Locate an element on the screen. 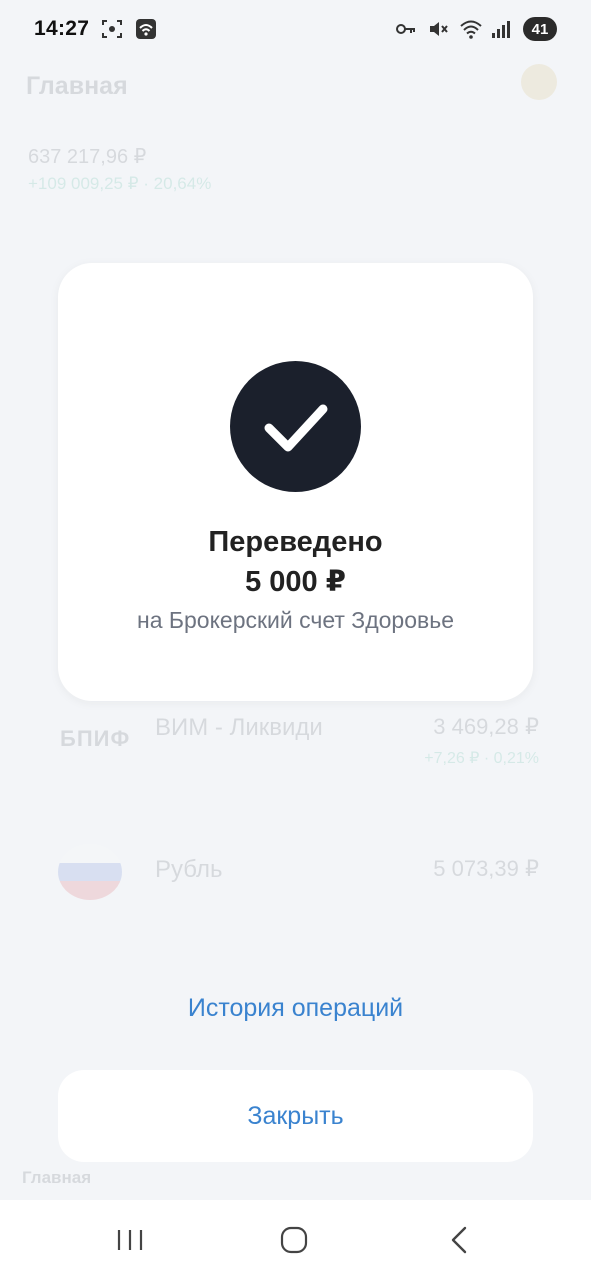 Image resolution: width=591 pixels, height=1280 pixels. avatar is located at coordinates (539, 82).